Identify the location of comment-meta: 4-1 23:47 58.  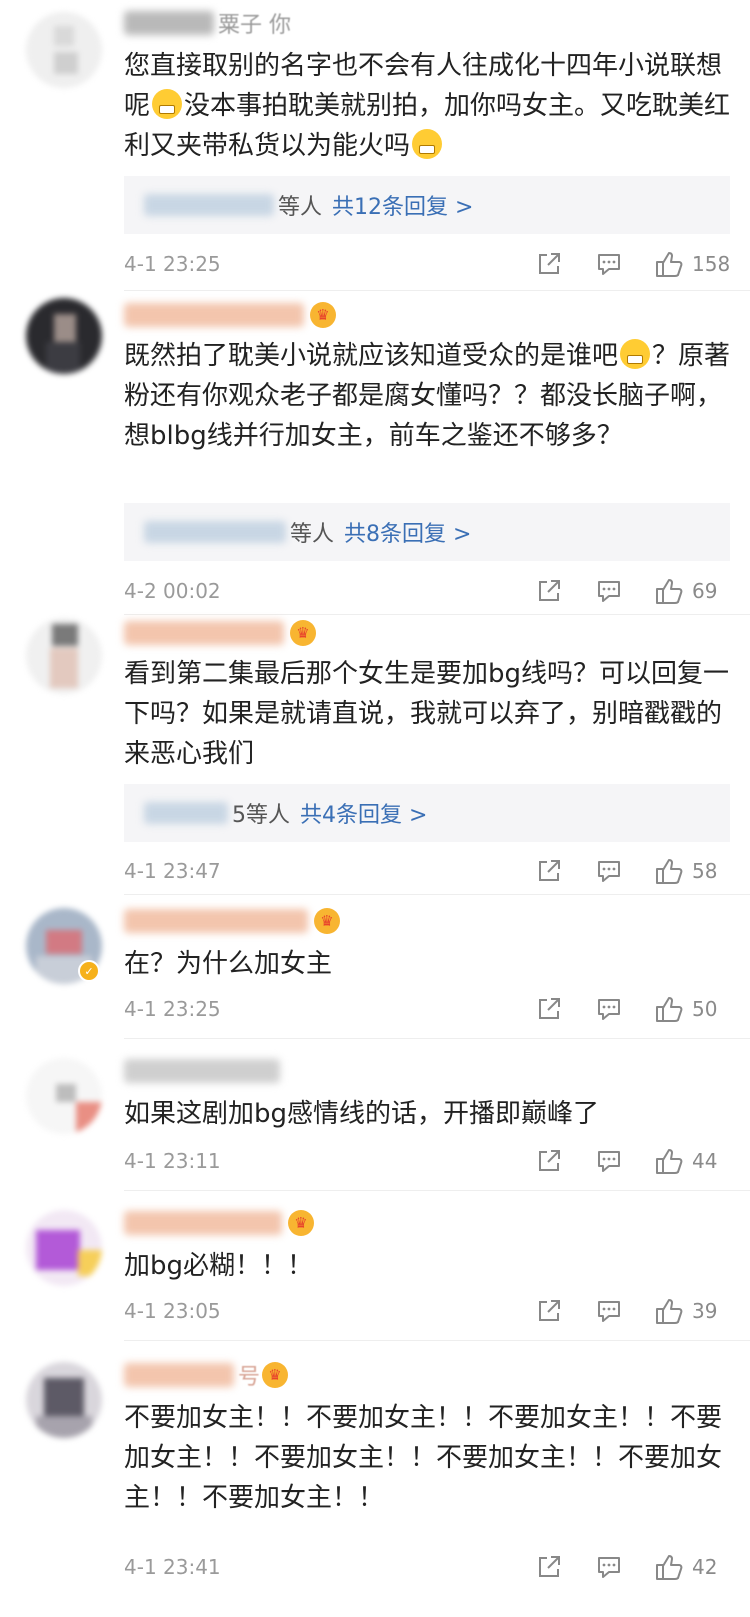
(428, 871).